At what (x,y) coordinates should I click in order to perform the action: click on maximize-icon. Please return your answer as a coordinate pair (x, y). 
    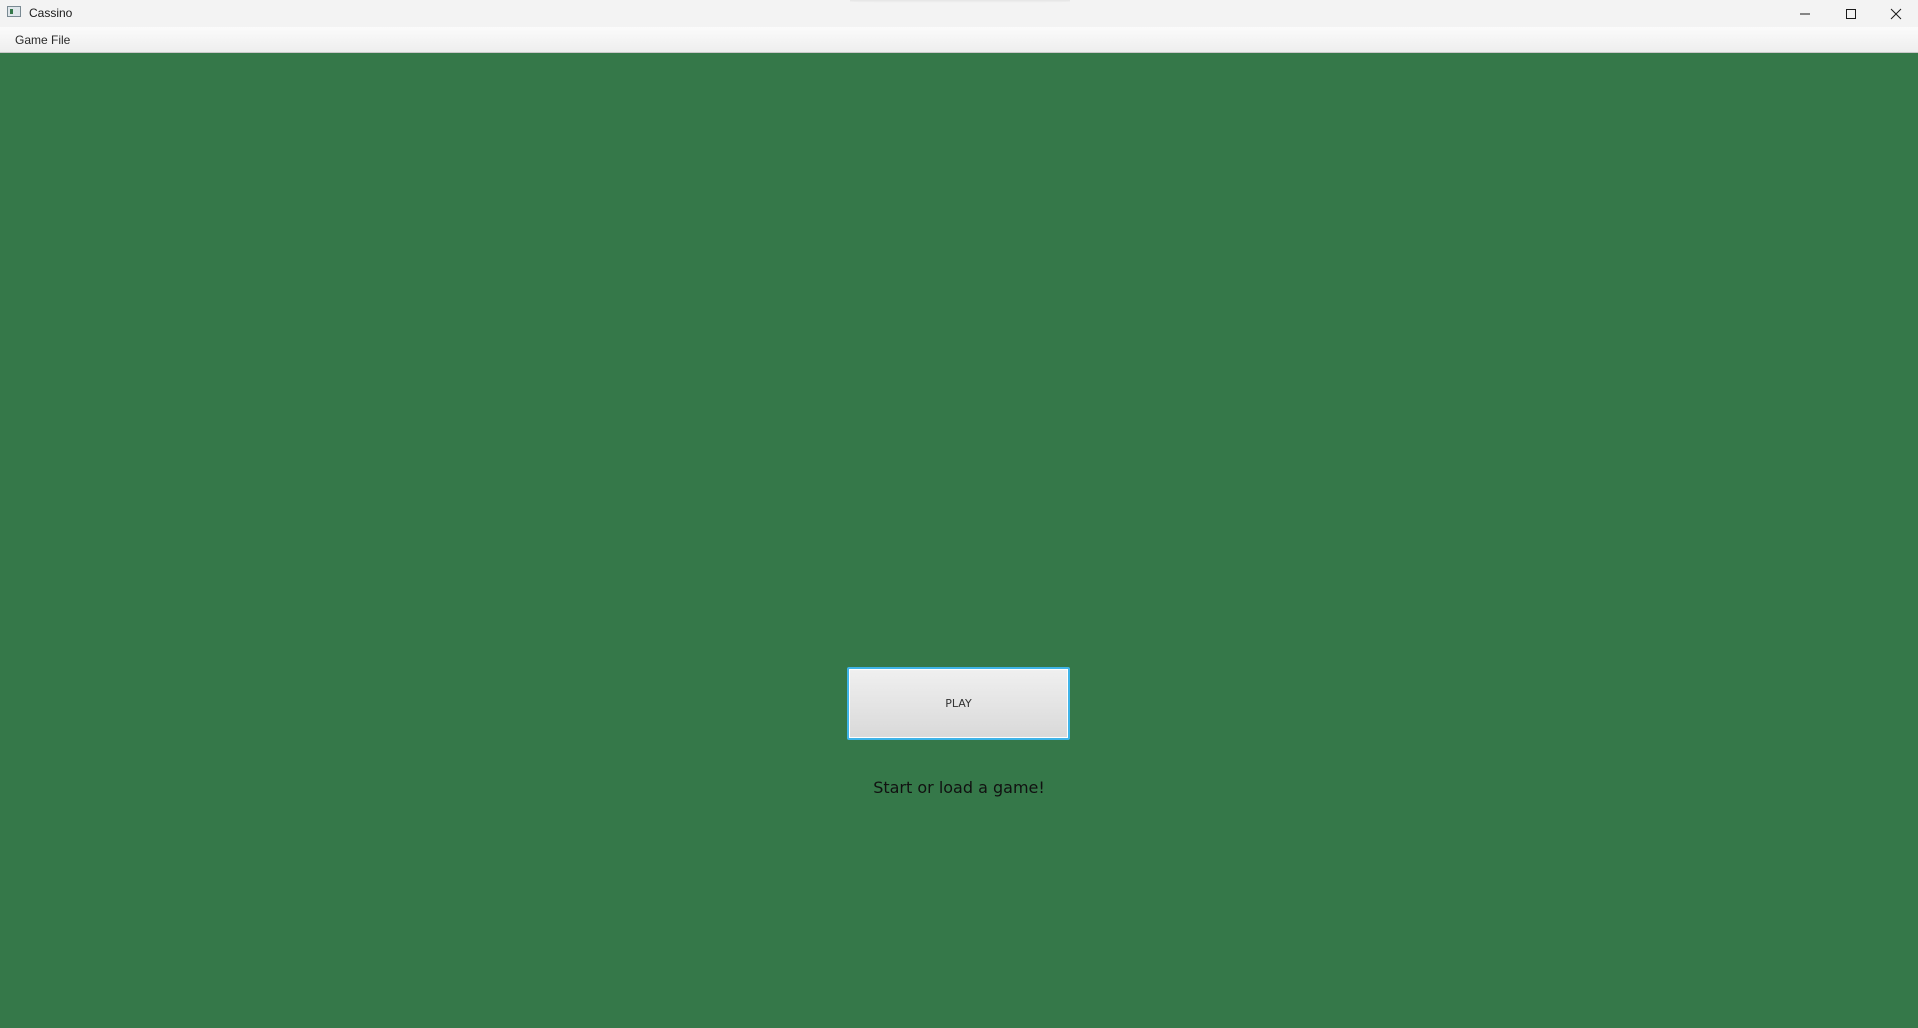
    Looking at the image, I should click on (1851, 13).